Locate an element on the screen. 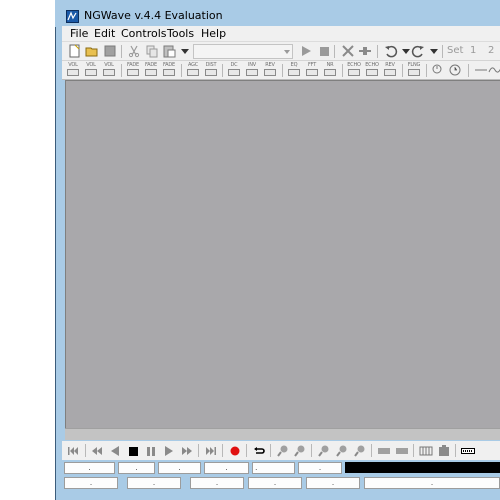 The width and height of the screenshot is (500, 500). reverse-button: REV is located at coordinates (270, 70).